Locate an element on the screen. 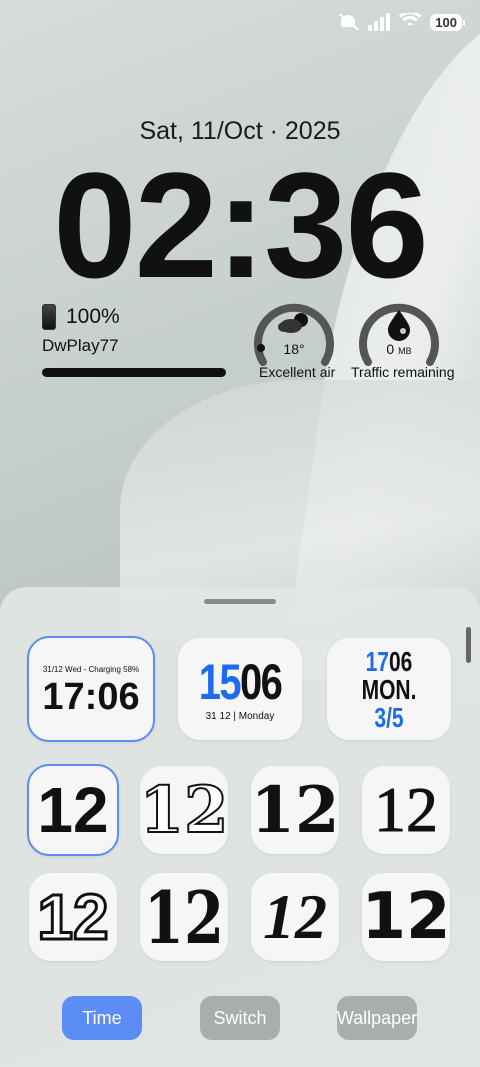 The width and height of the screenshot is (480, 1067). tab-switch: Switch is located at coordinates (240, 1018).